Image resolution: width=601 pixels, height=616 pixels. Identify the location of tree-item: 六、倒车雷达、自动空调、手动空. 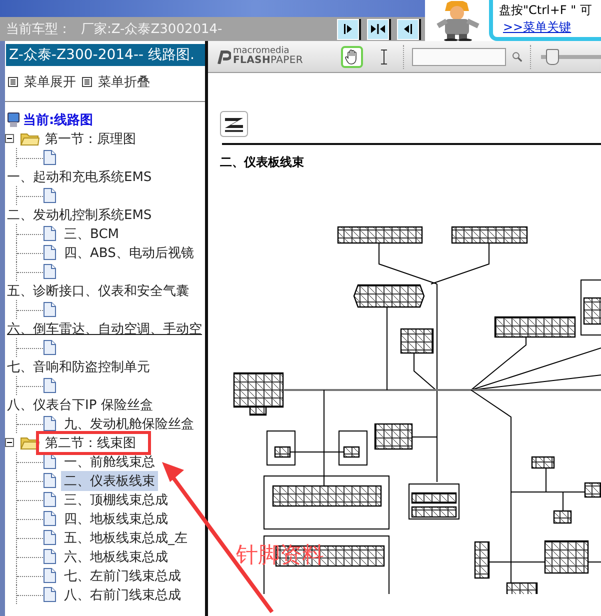
(103, 329).